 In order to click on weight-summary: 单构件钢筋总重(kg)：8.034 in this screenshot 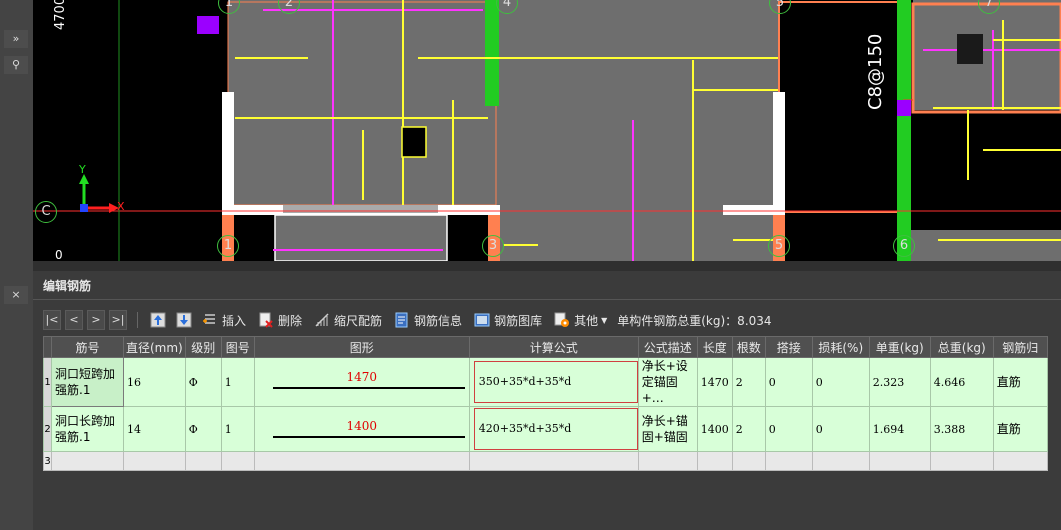, I will do `click(694, 320)`.